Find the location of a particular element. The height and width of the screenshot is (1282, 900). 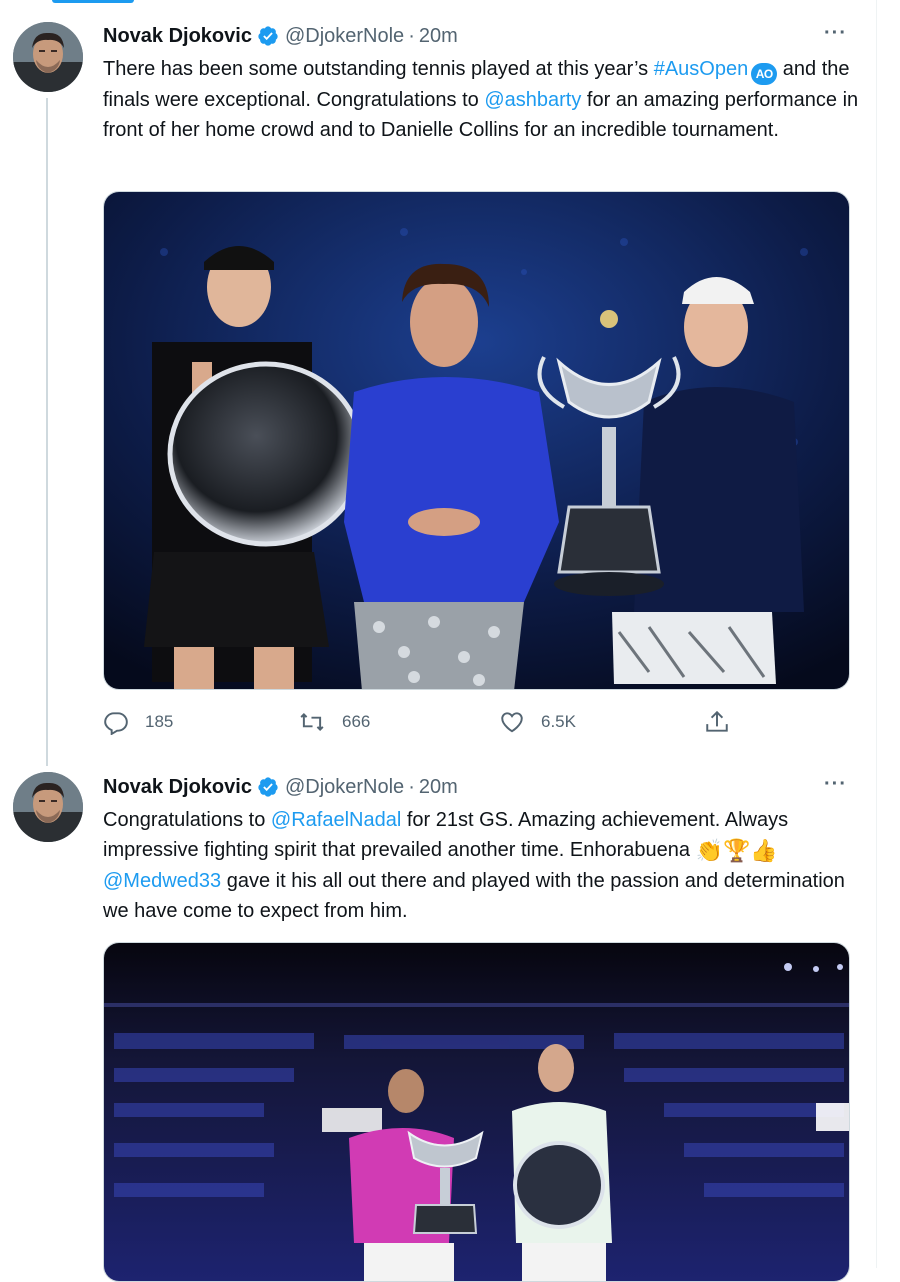

retweet-count: 666 is located at coordinates (356, 721).